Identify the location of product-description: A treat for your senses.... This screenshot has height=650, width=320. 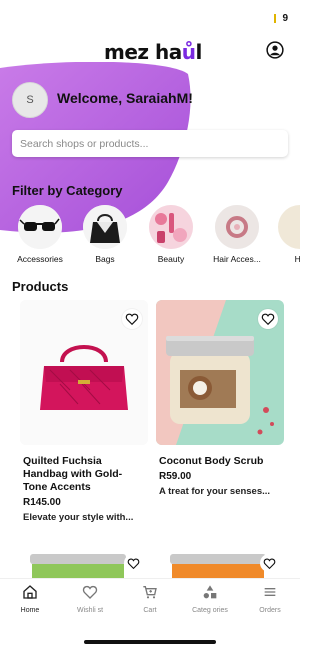
(215, 491).